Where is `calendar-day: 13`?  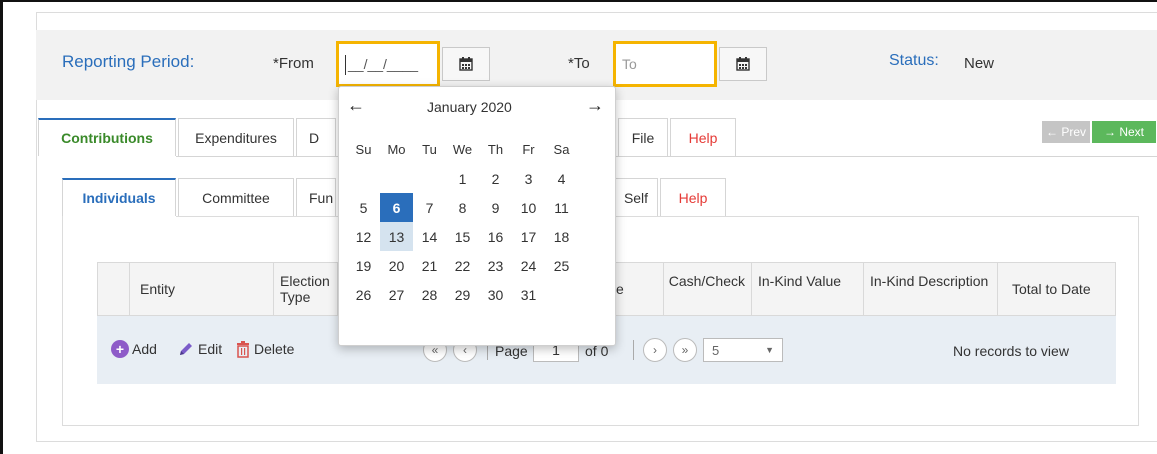 calendar-day: 13 is located at coordinates (396, 236).